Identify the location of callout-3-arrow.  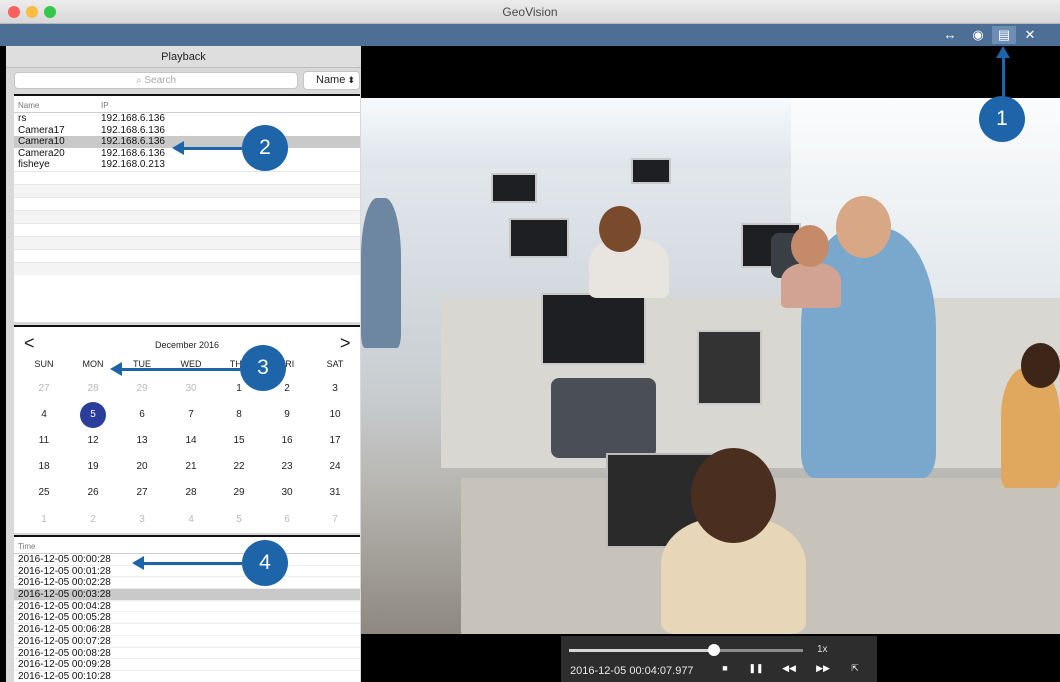
(180, 369).